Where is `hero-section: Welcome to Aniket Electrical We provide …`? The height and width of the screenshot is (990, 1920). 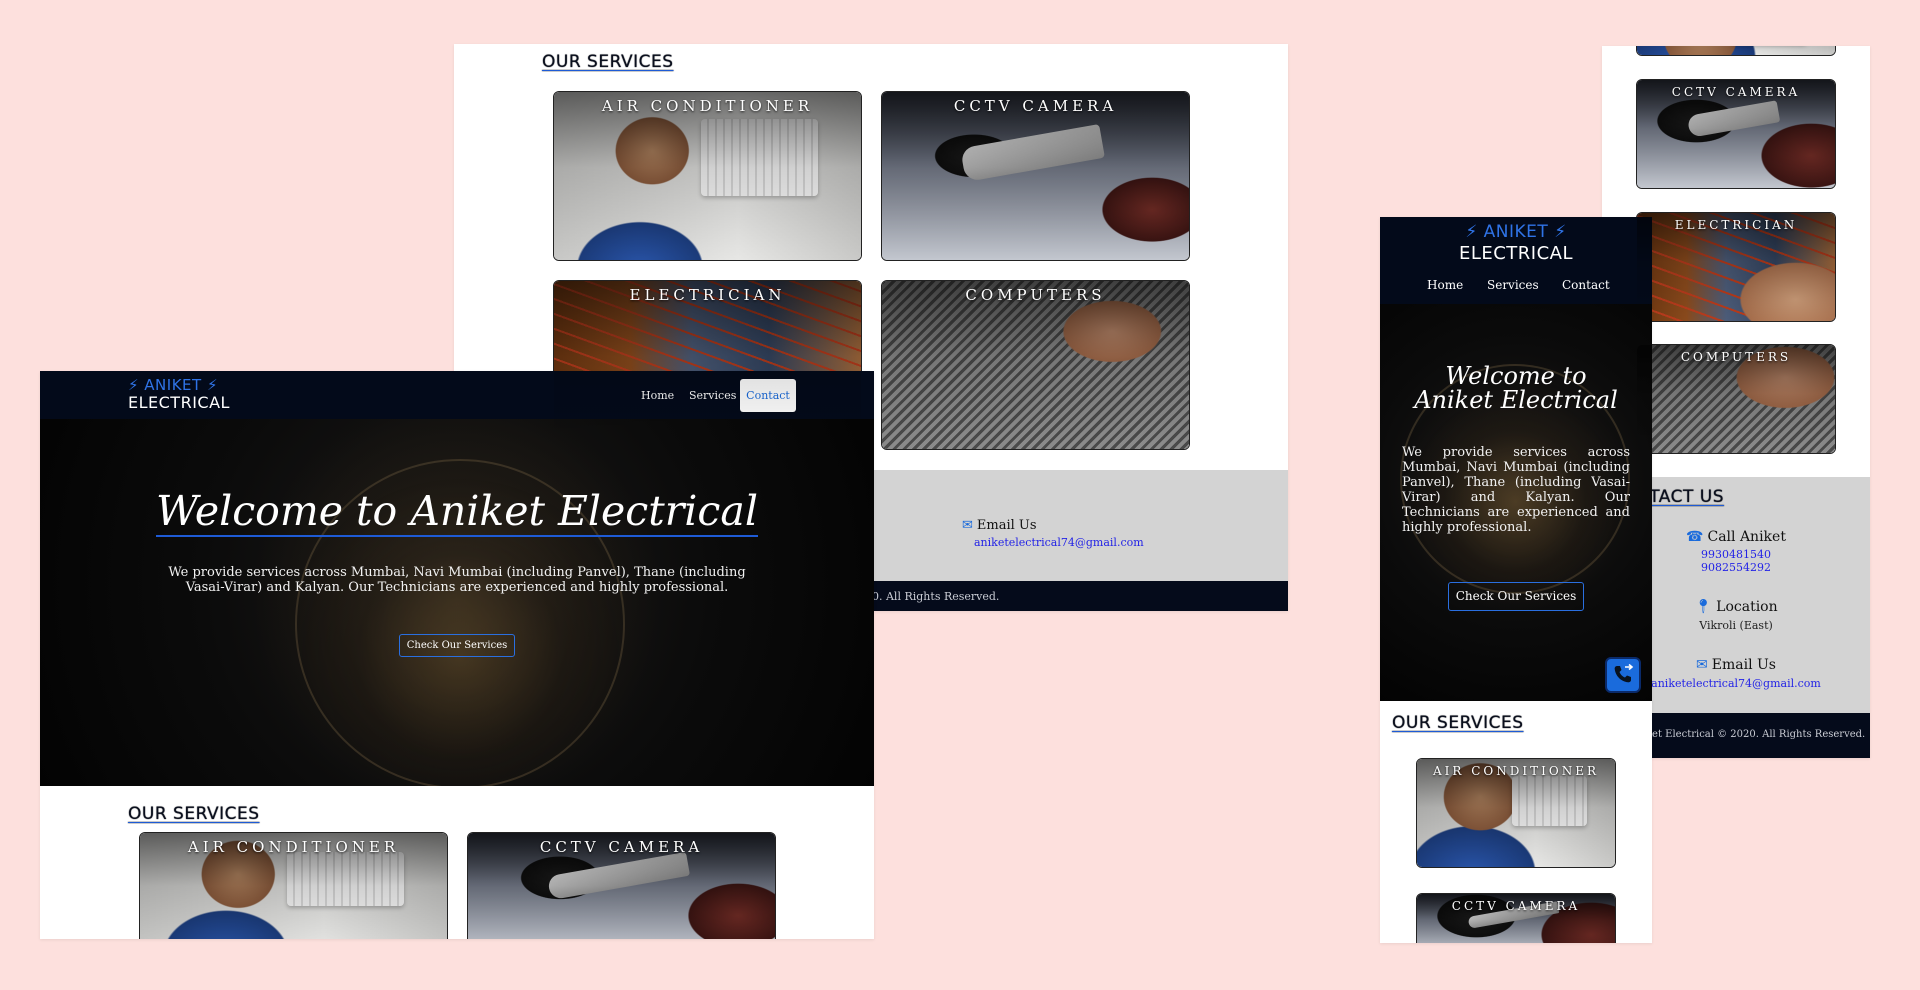
hero-section: Welcome to Aniket Electrical We provide … is located at coordinates (1516, 502).